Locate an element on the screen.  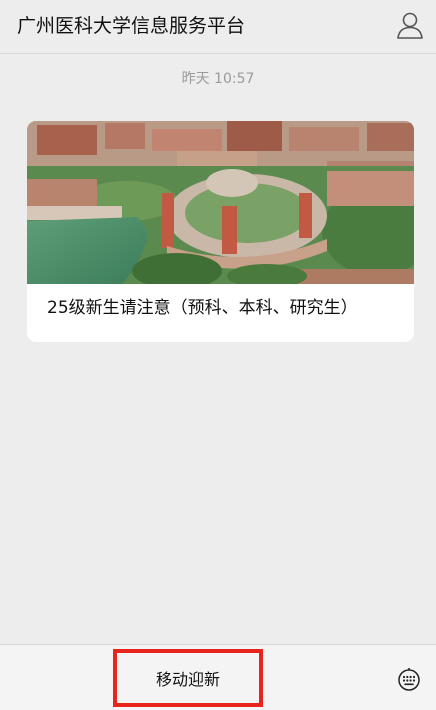
message-timestamp: 昨天 10:57 is located at coordinates (218, 79).